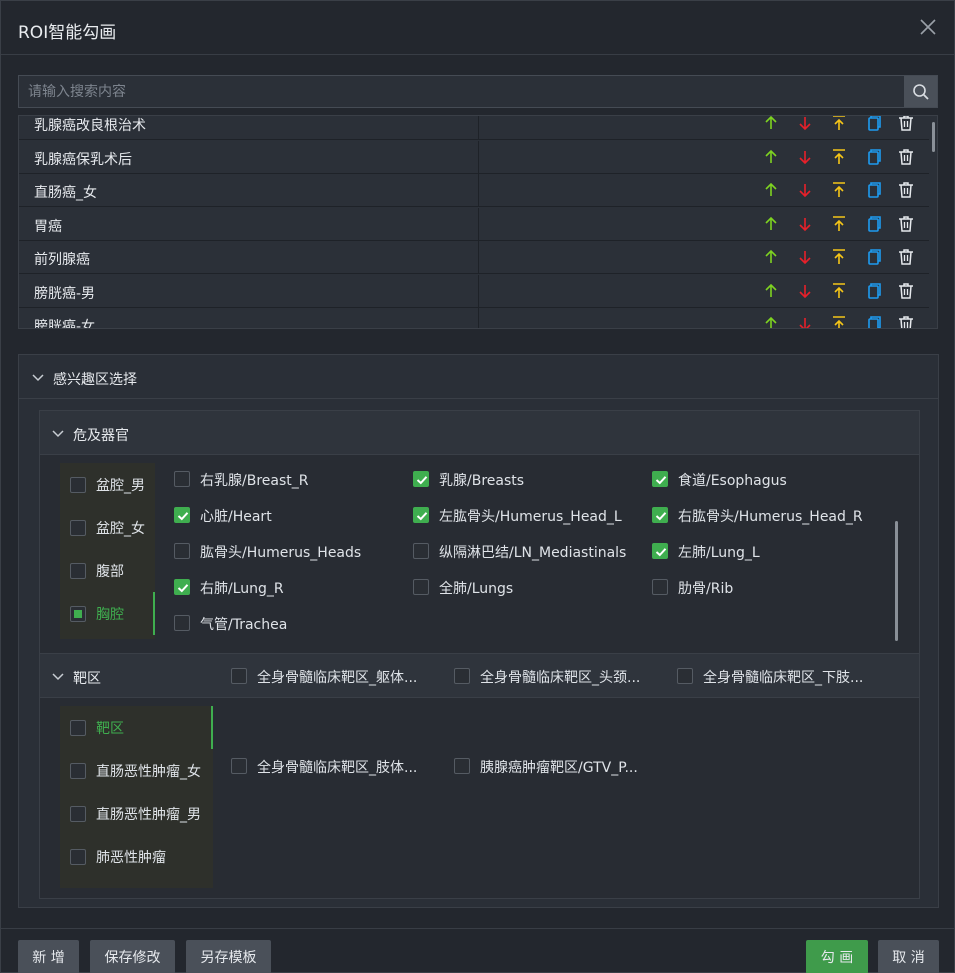 This screenshot has height=973, width=955. I want to click on template-name: 乳腺癌保乳术后, so click(83, 160).